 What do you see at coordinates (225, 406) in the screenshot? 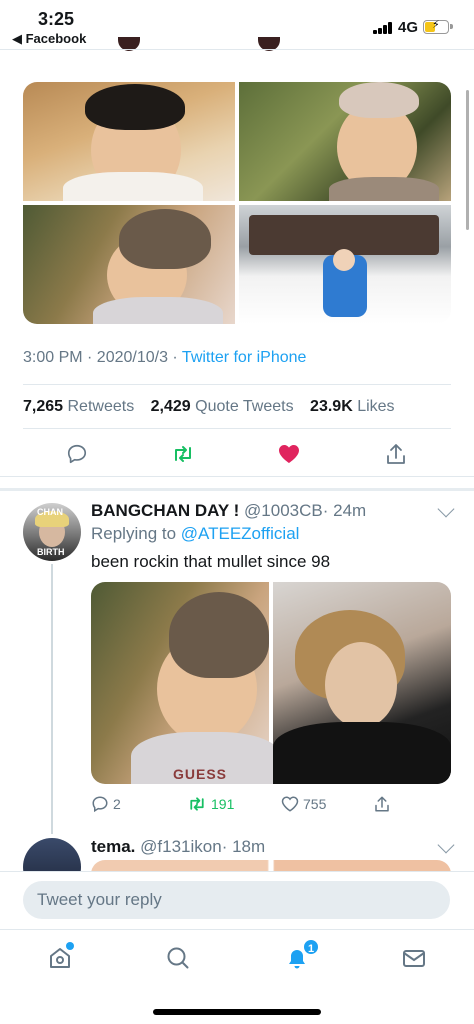
I see `quotes-stat: 2,429 Quote Tweets` at bounding box center [225, 406].